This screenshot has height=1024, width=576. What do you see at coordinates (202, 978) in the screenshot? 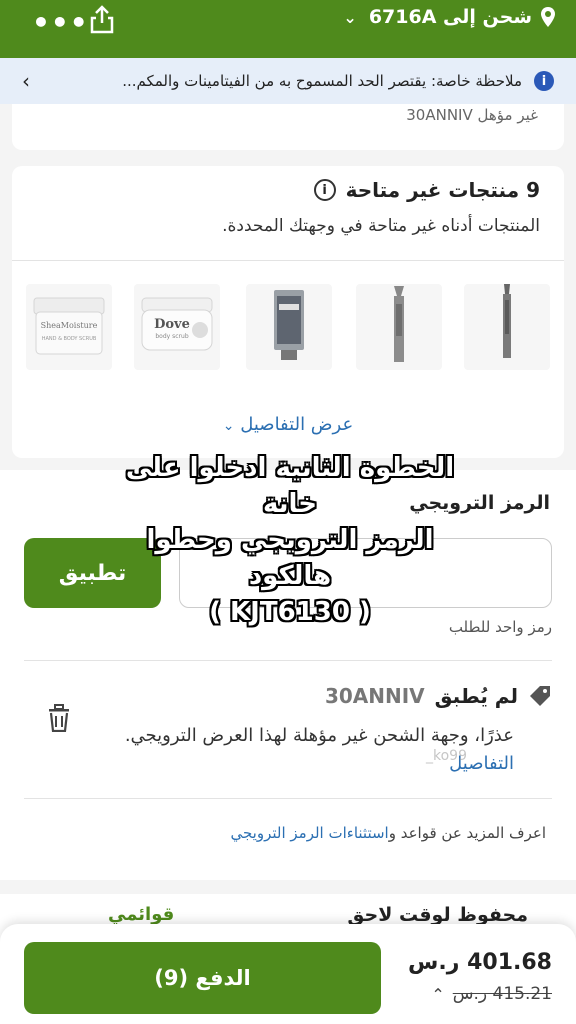
I see `pay-button: الدفع (9)` at bounding box center [202, 978].